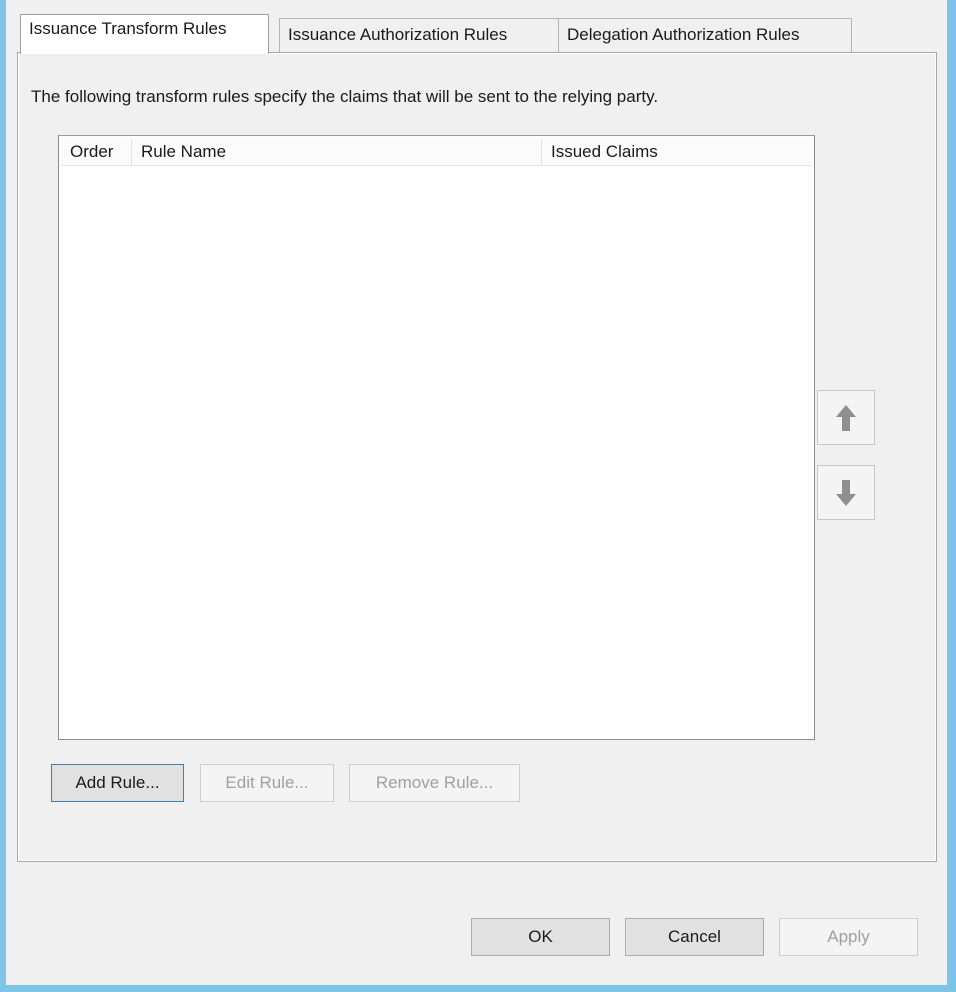 This screenshot has width=956, height=992. I want to click on tab-label: Issuance Authorization Rules, so click(398, 34).